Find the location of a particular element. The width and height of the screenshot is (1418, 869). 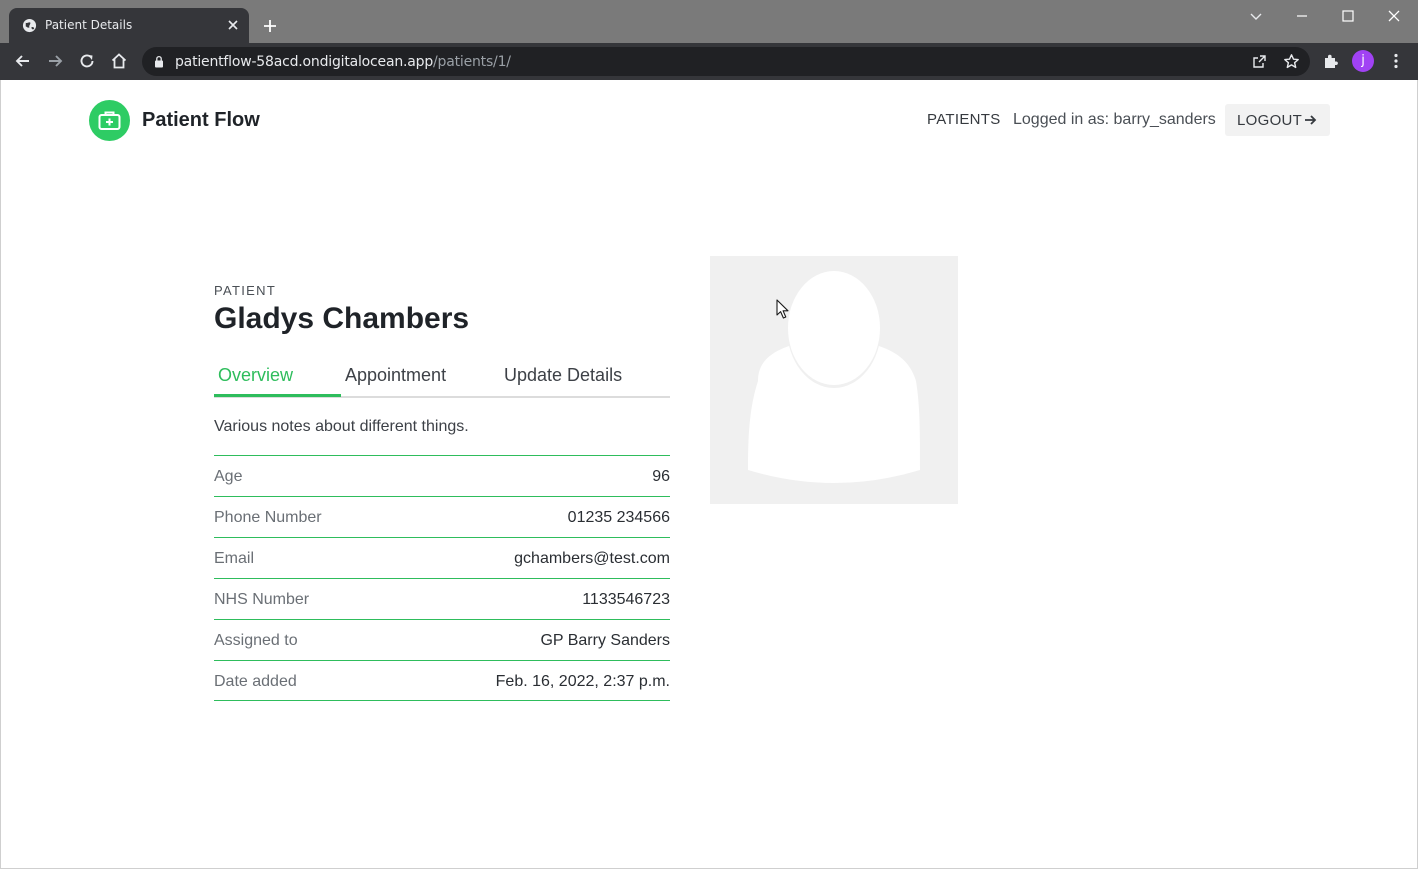

patient-name-heading: Gladys Chambers is located at coordinates (342, 318).